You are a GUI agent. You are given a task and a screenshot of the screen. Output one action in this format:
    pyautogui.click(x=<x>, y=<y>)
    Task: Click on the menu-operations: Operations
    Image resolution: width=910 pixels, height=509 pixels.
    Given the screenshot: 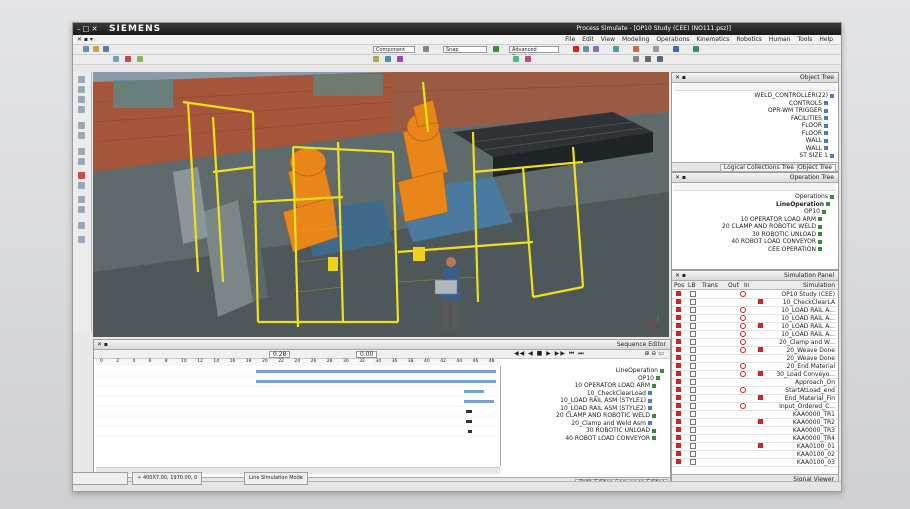 What is the action you would take?
    pyautogui.click(x=672, y=39)
    